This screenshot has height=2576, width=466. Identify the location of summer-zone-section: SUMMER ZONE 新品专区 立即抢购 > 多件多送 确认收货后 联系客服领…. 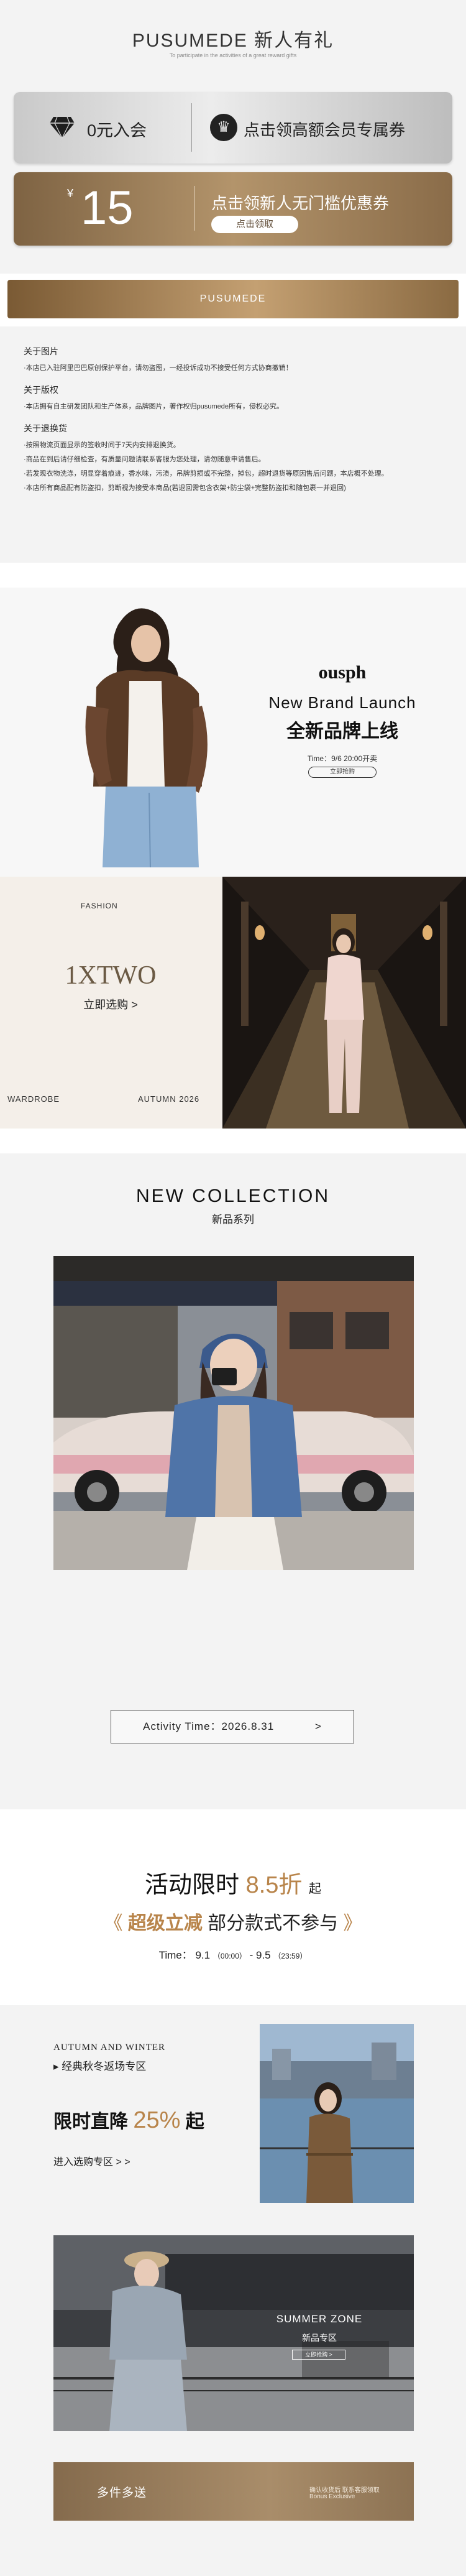
(233, 2396).